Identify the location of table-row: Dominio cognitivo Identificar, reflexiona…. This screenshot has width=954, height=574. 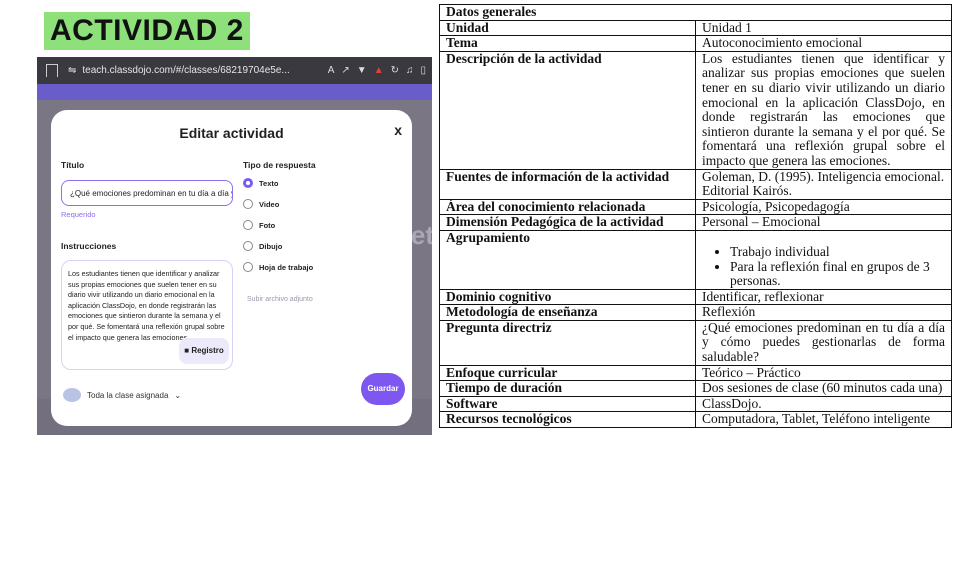
(695, 297).